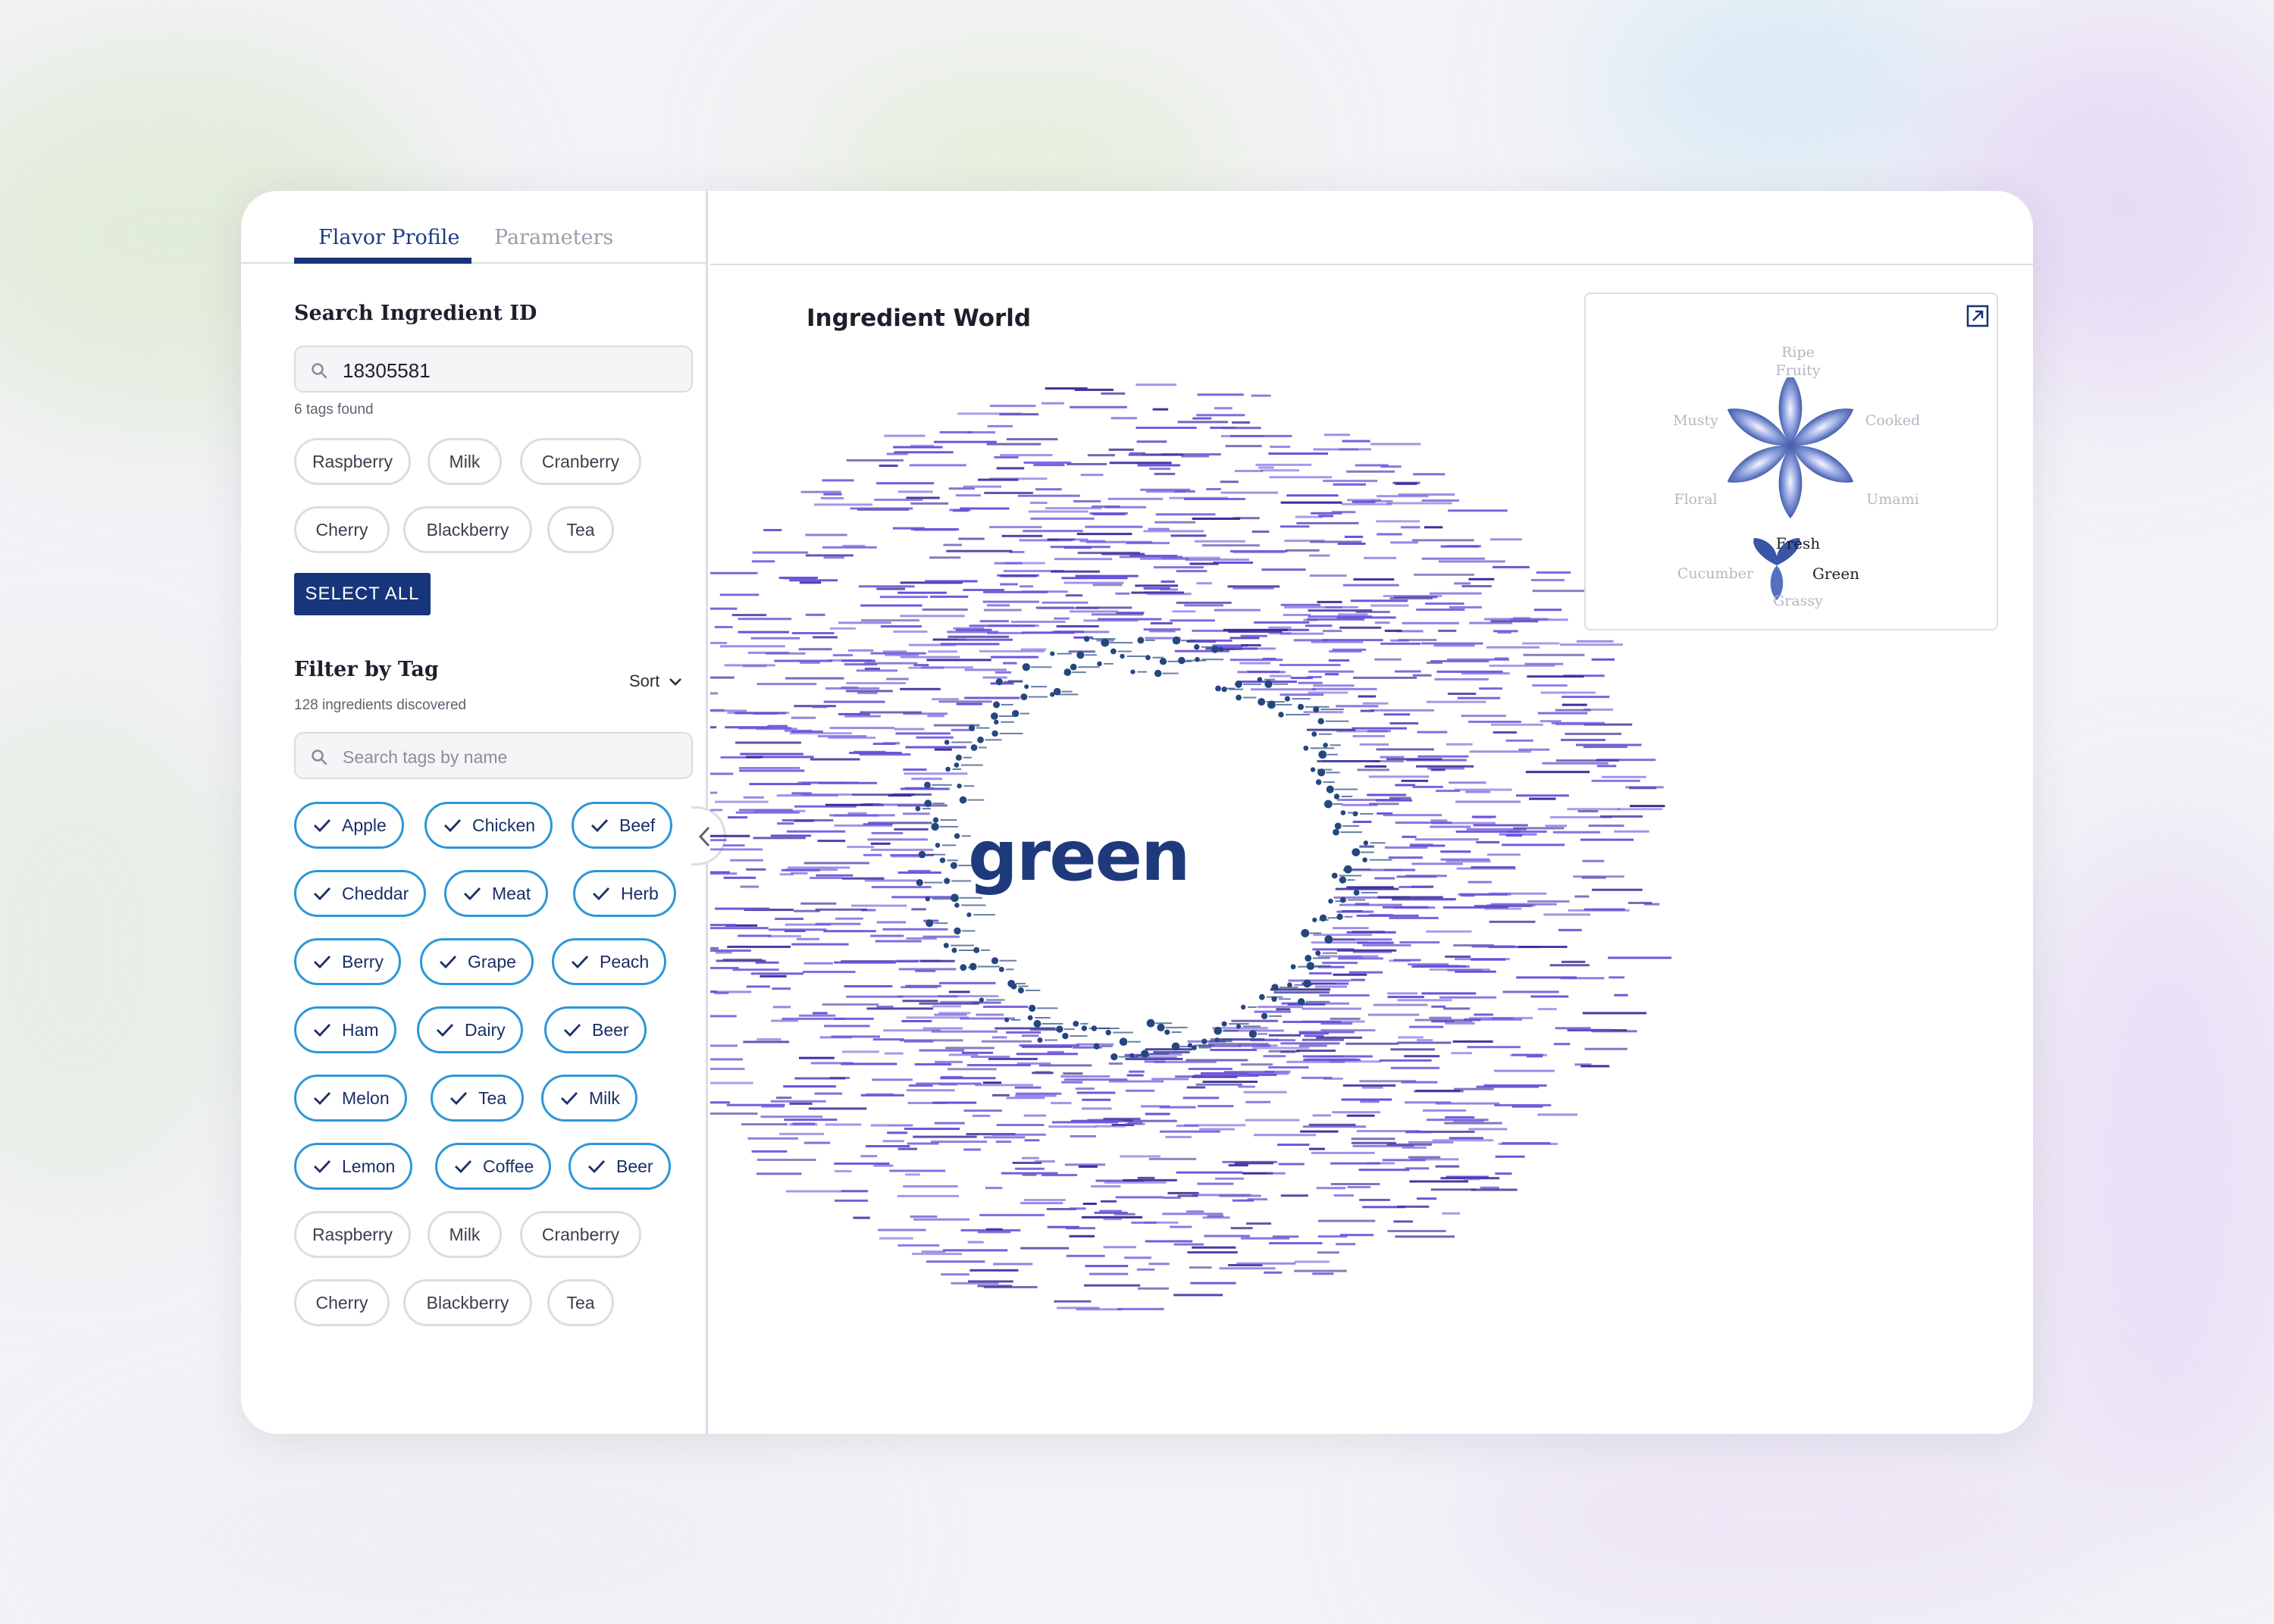 The width and height of the screenshot is (2274, 1624). What do you see at coordinates (465, 461) in the screenshot?
I see `search-tag-milk: Milk` at bounding box center [465, 461].